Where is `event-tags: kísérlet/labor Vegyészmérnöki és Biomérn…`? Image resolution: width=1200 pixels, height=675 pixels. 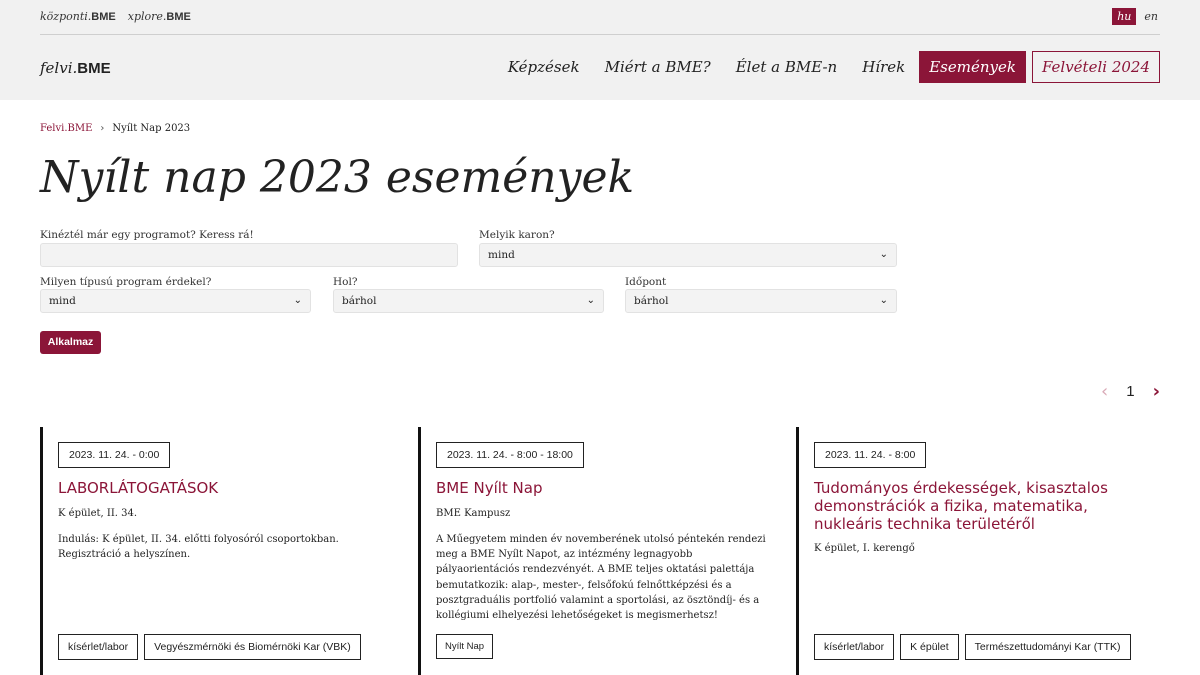 event-tags: kísérlet/labor Vegyészmérnöki és Biomérn… is located at coordinates (209, 647).